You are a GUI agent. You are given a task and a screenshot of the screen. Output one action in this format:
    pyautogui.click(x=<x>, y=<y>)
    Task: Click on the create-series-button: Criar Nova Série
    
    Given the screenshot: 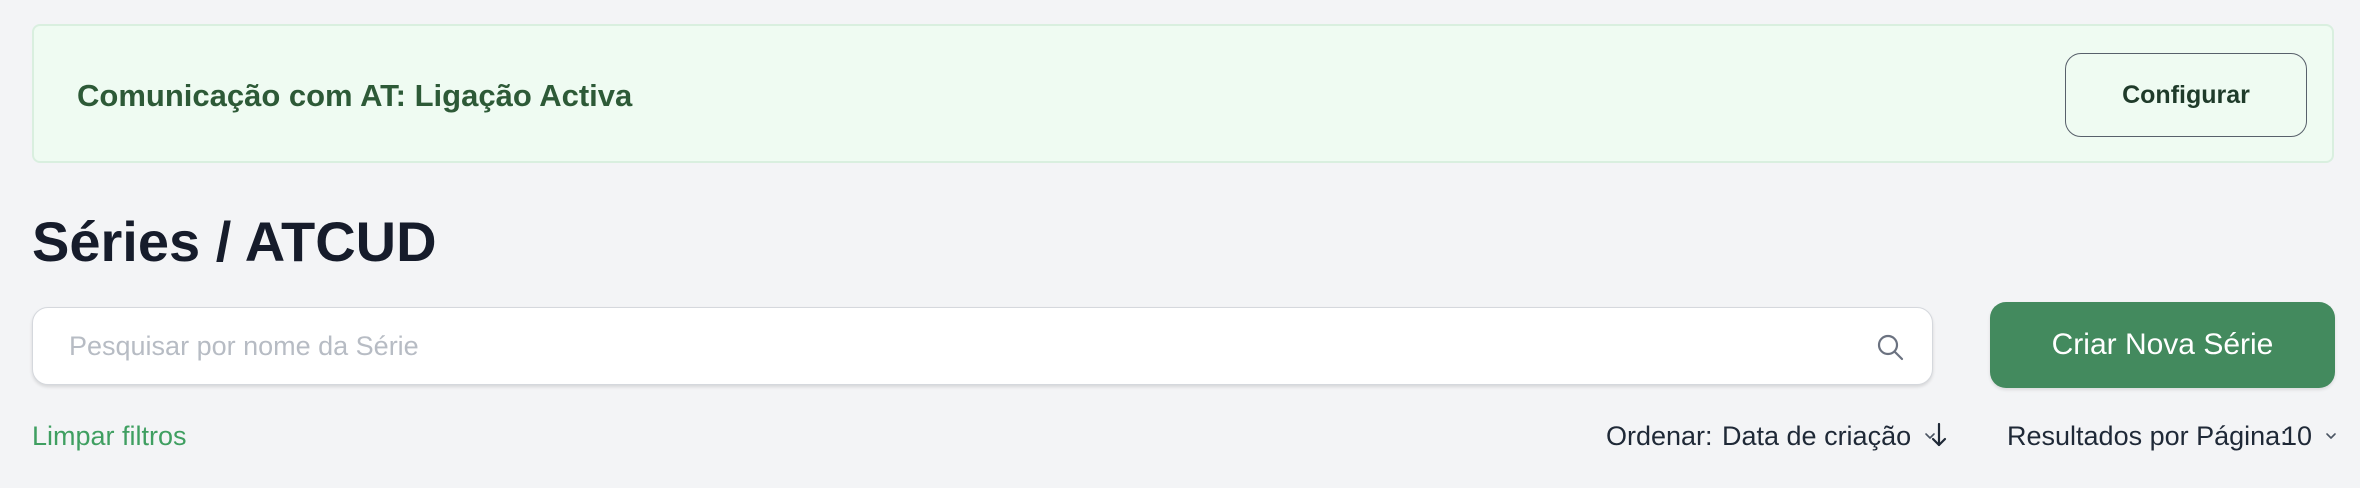 What is the action you would take?
    pyautogui.click(x=2162, y=345)
    